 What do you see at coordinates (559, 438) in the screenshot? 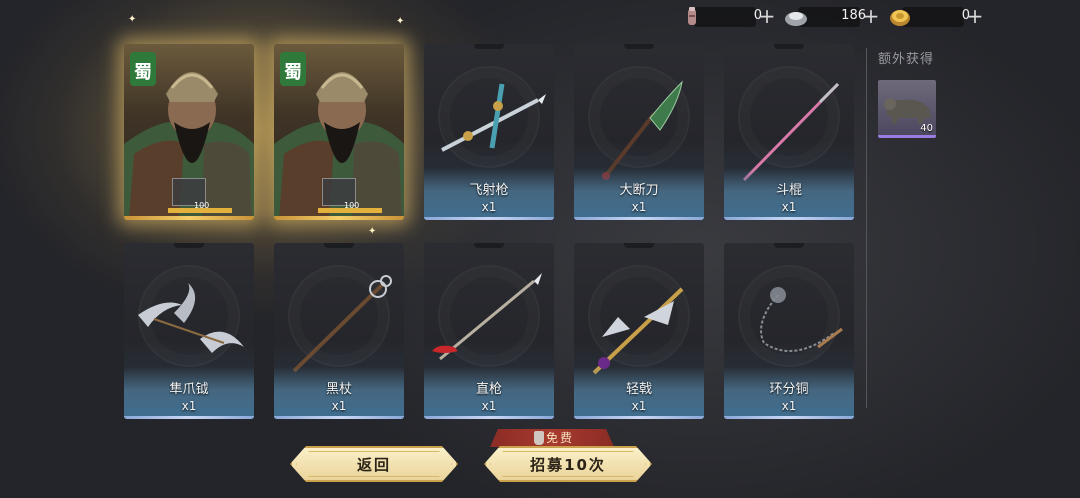
I see `free-tag-label: 免费` at bounding box center [559, 438].